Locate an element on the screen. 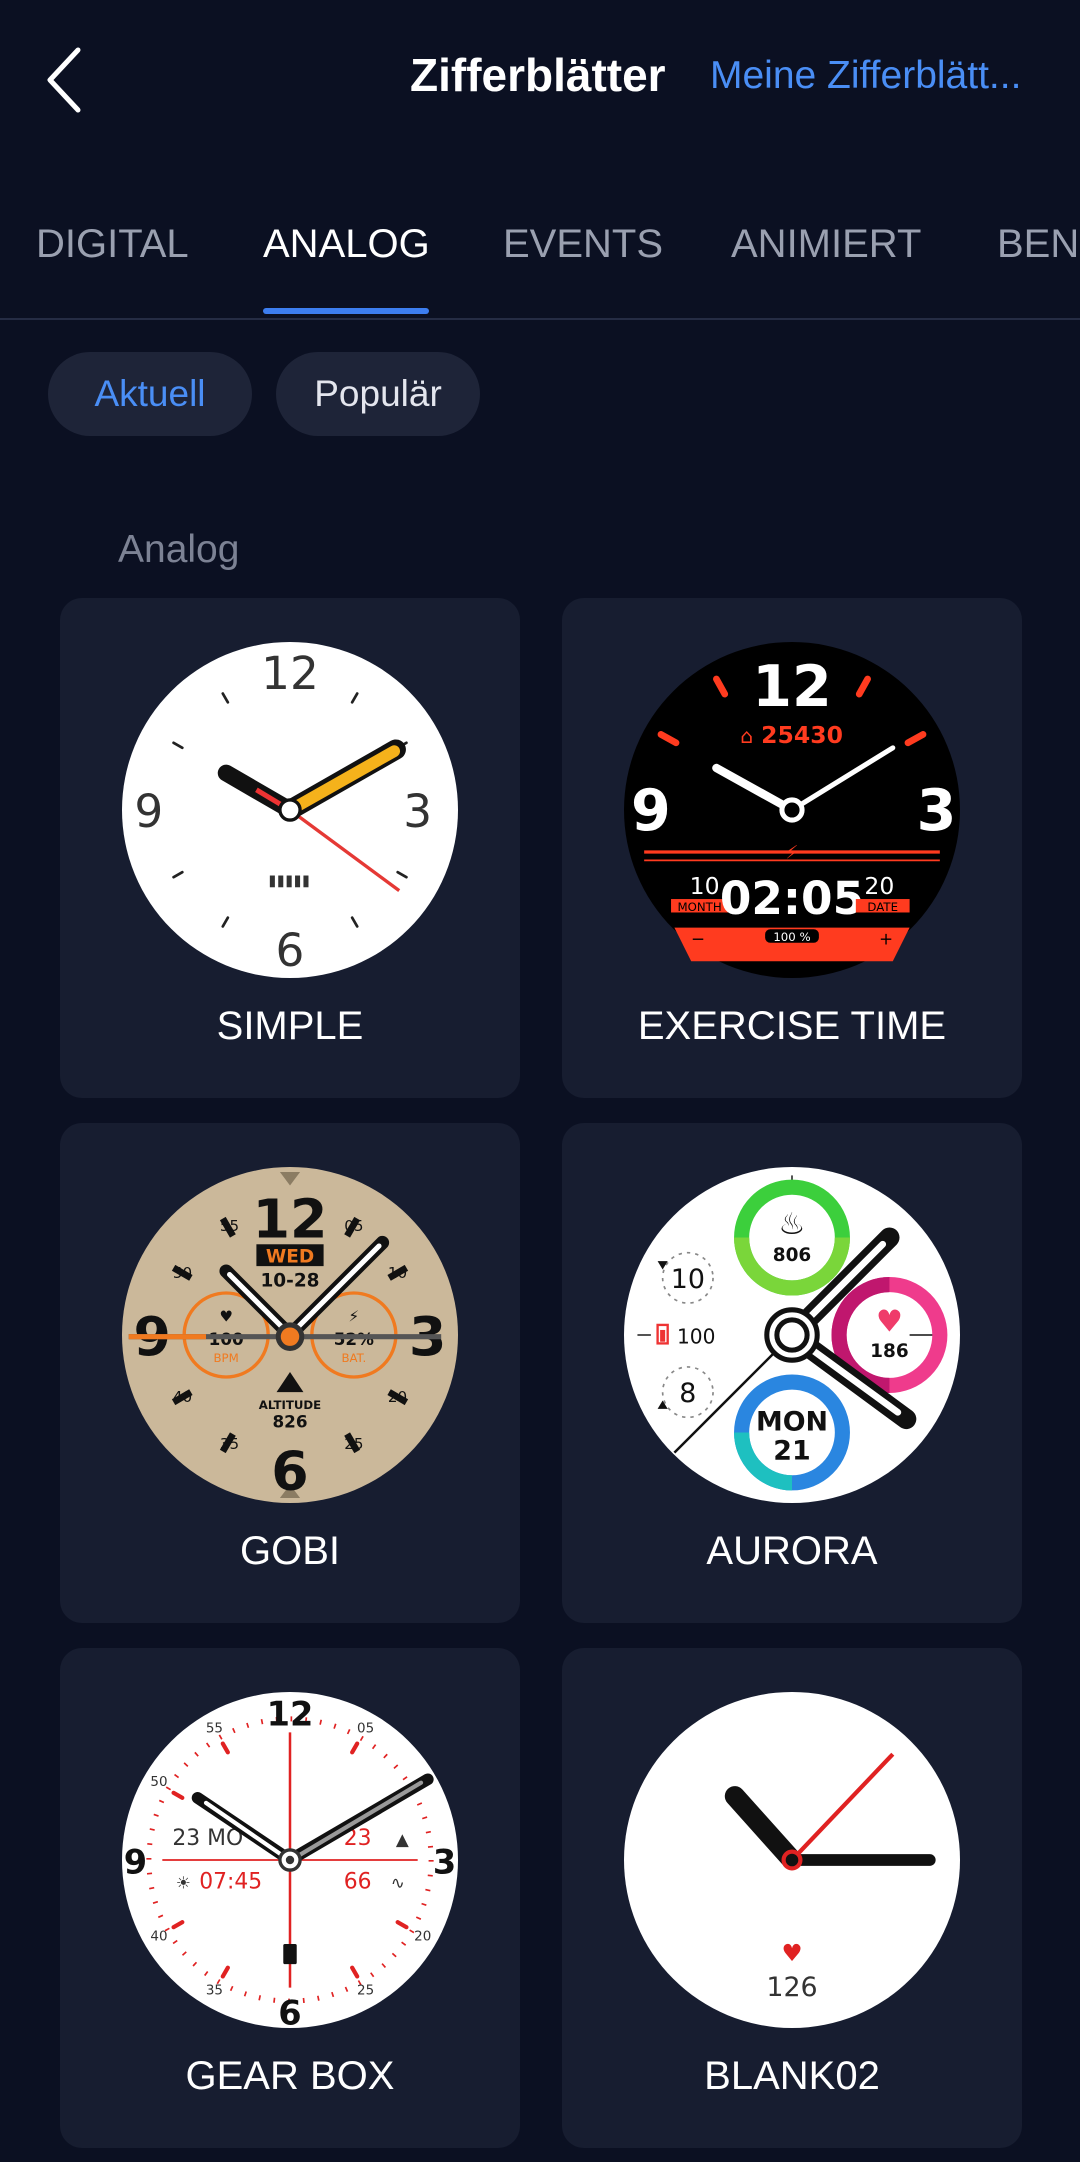 The image size is (1080, 2162). flame-icon: ♨ is located at coordinates (791, 1224).